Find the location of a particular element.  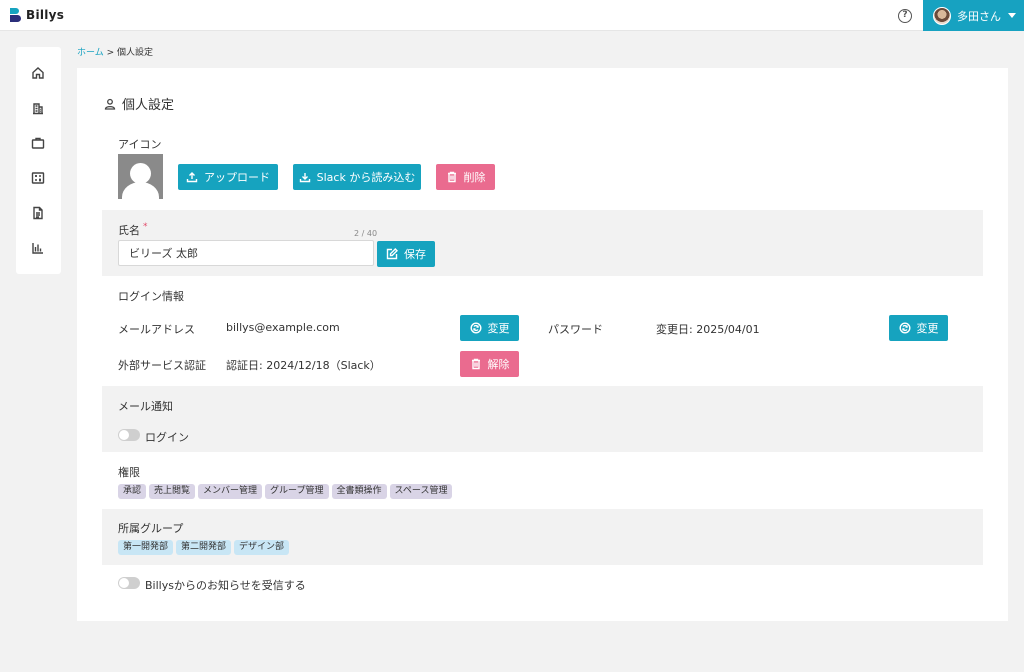

group-section-label: 所属グループ is located at coordinates (151, 528).